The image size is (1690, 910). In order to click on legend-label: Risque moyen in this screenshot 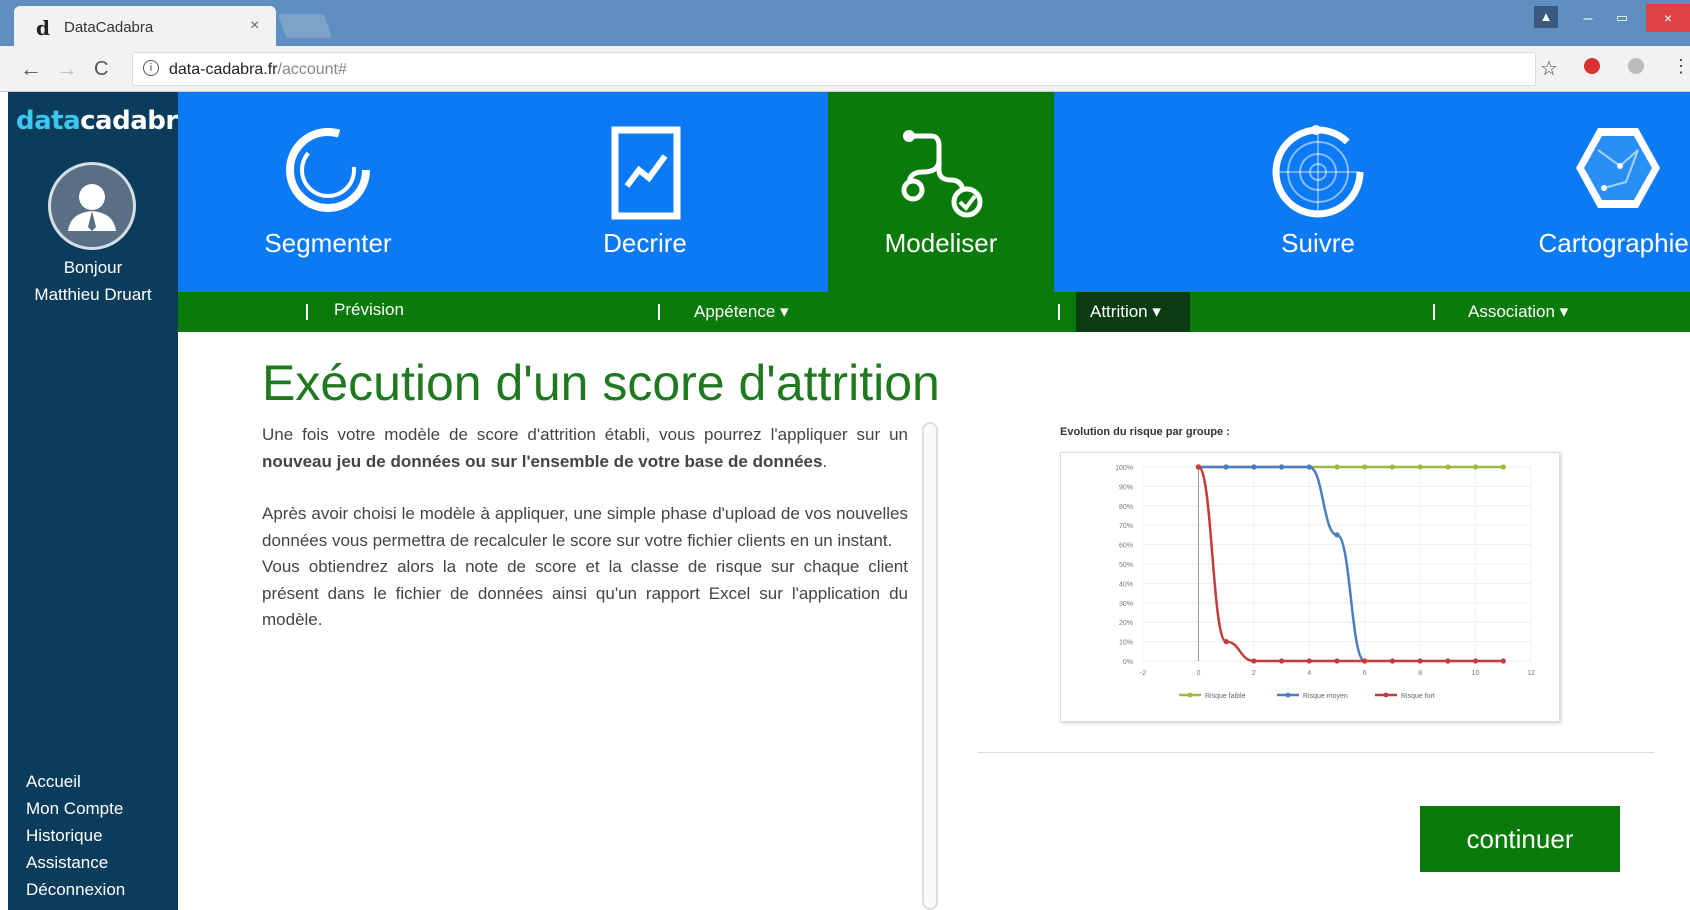, I will do `click(1325, 696)`.